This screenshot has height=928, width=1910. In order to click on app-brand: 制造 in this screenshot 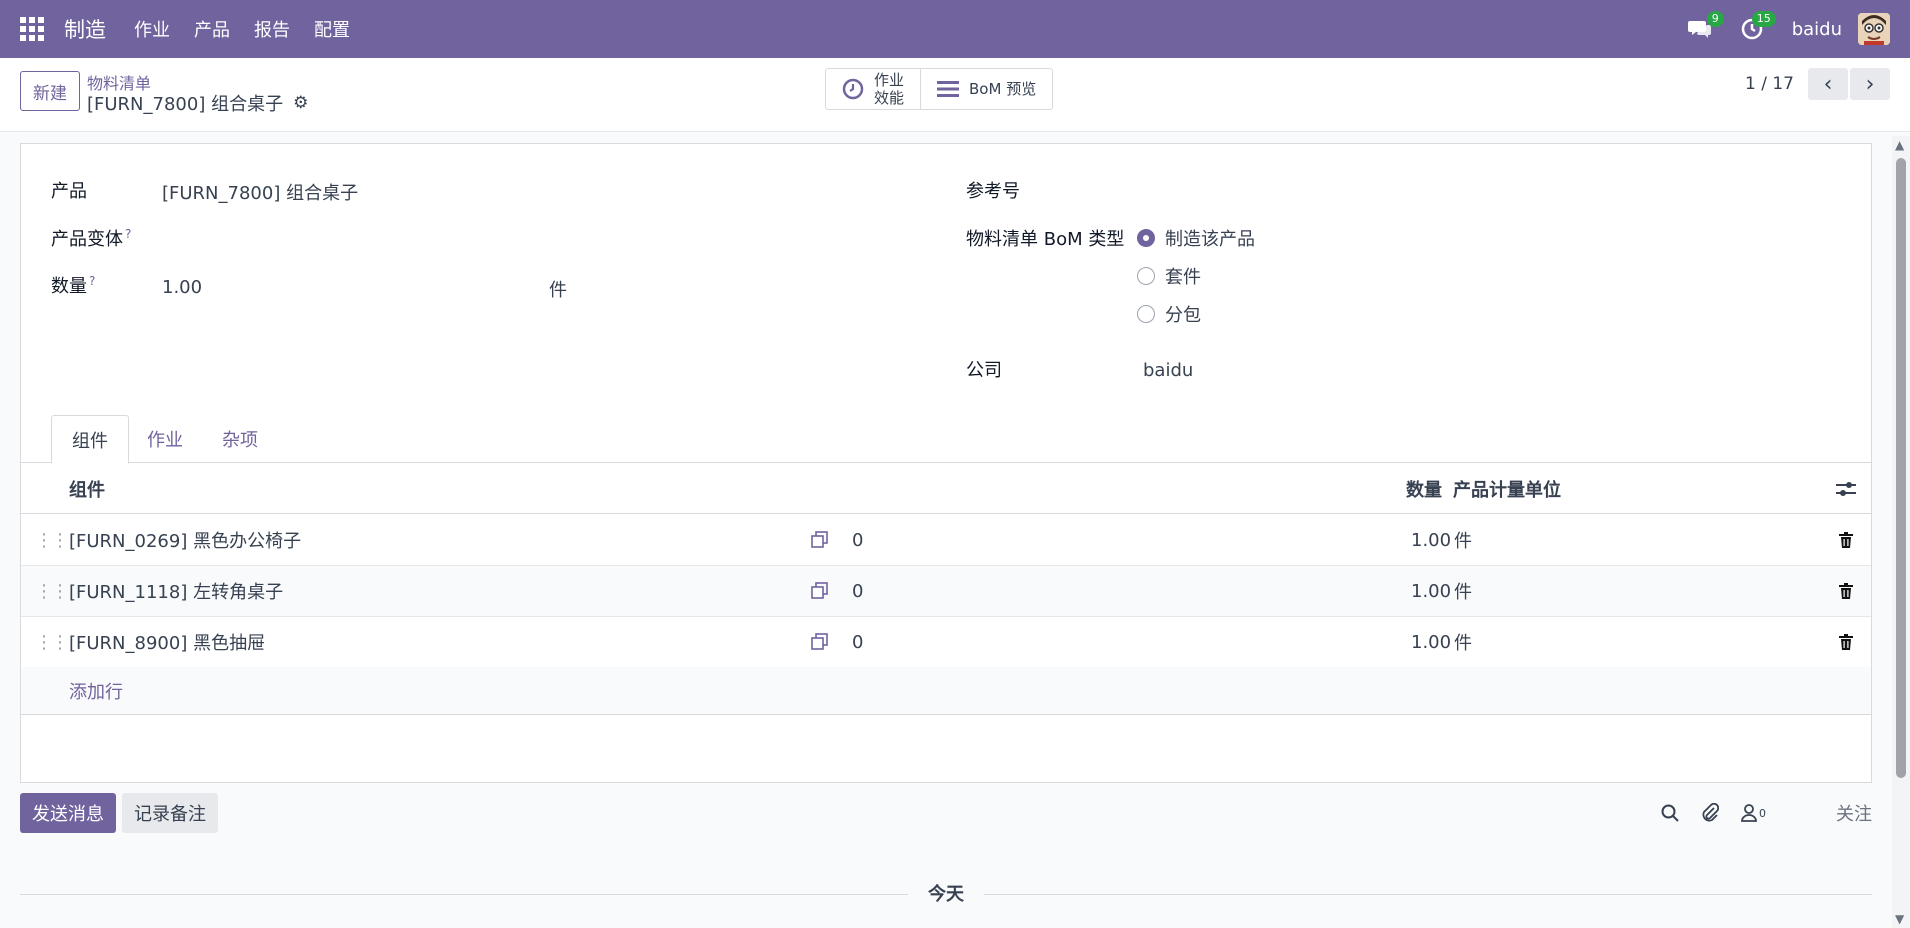, I will do `click(85, 29)`.